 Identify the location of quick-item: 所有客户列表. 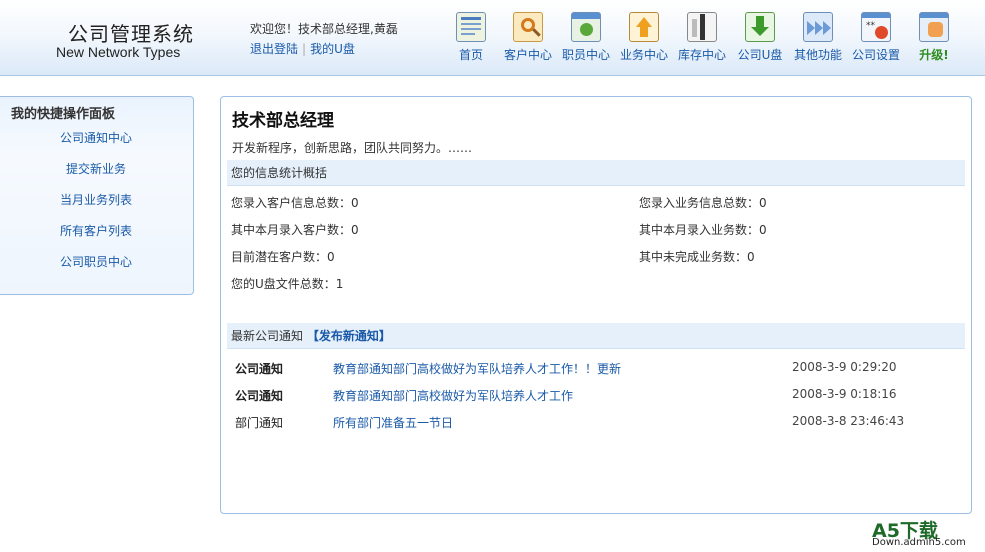
(97, 237).